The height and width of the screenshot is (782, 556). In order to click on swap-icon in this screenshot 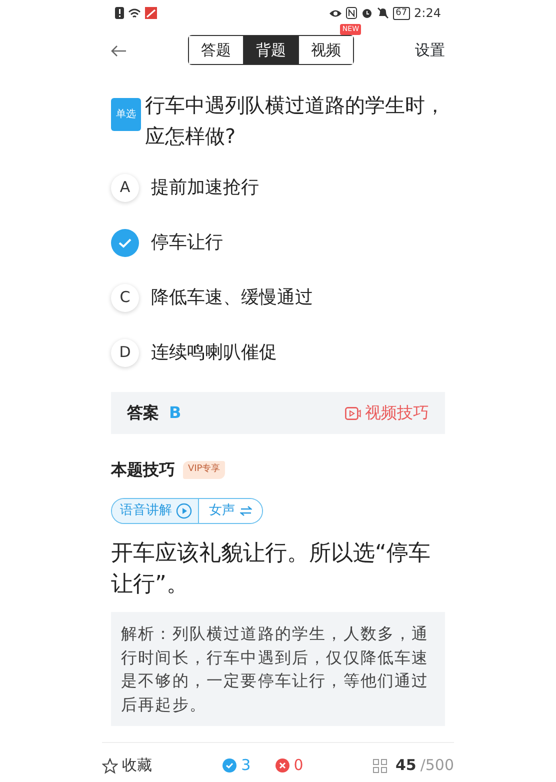, I will do `click(246, 511)`.